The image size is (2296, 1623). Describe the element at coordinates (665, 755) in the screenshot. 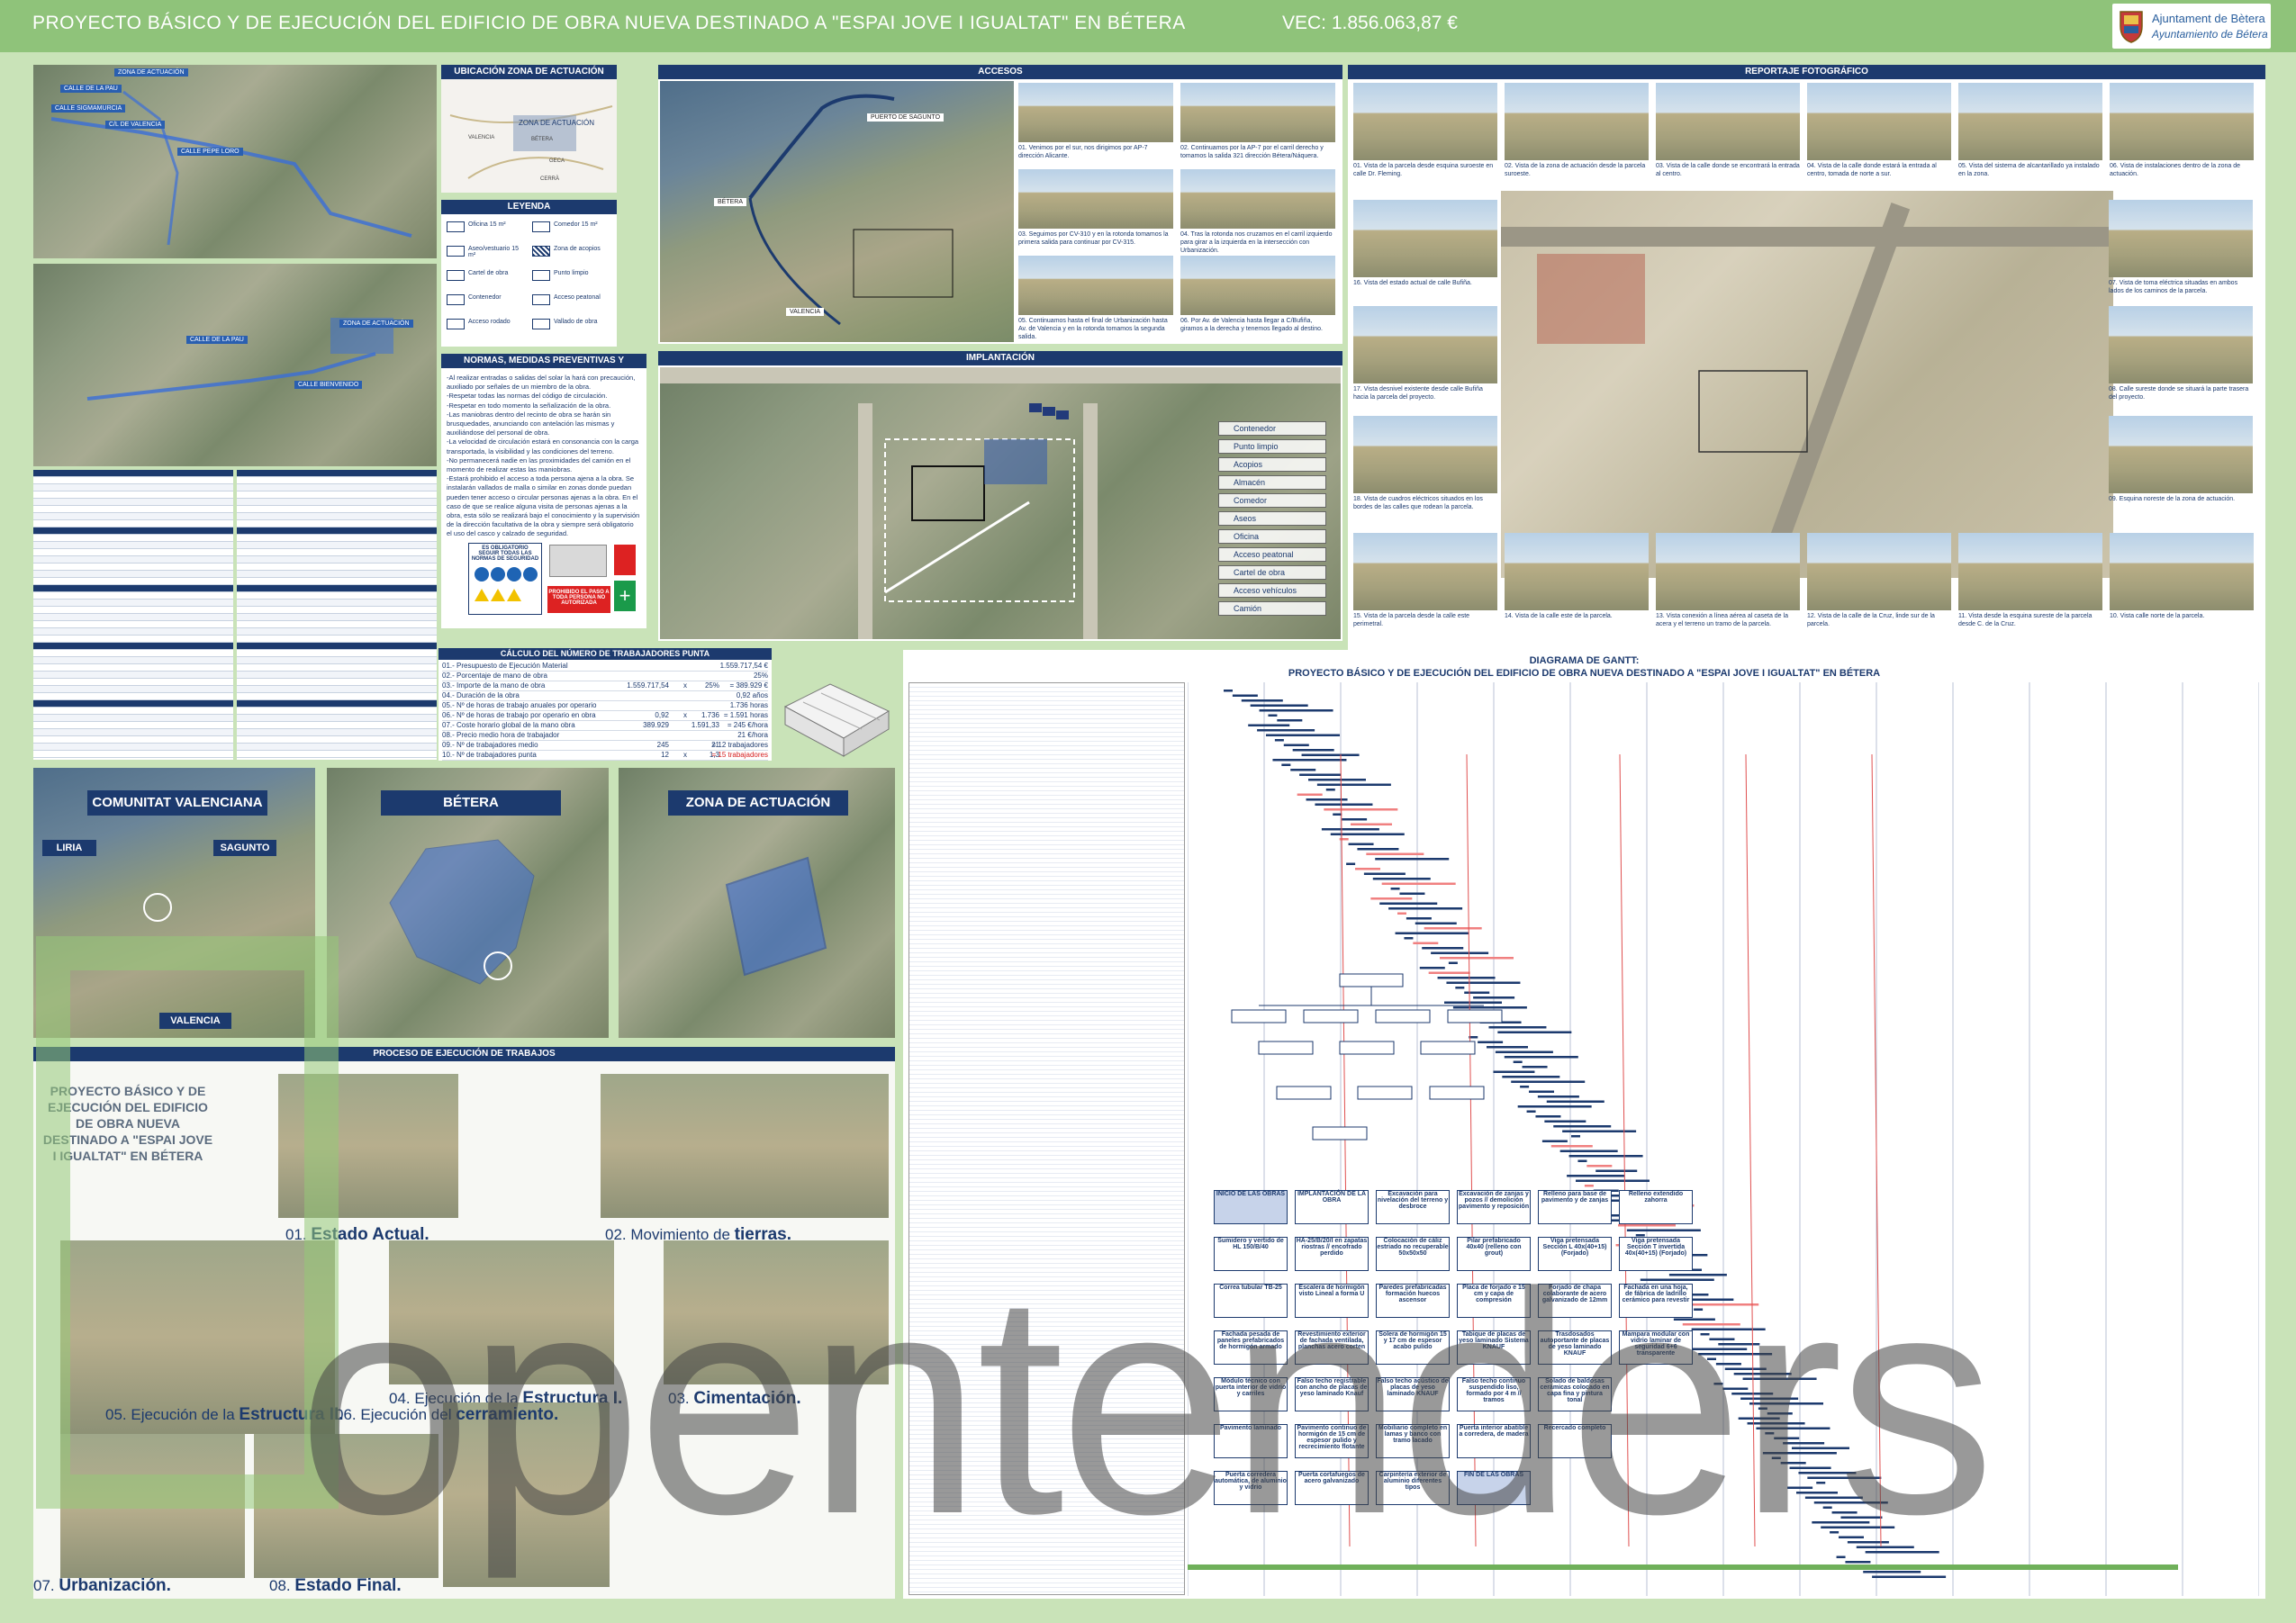

I see `calculo-cell: 12` at that location.